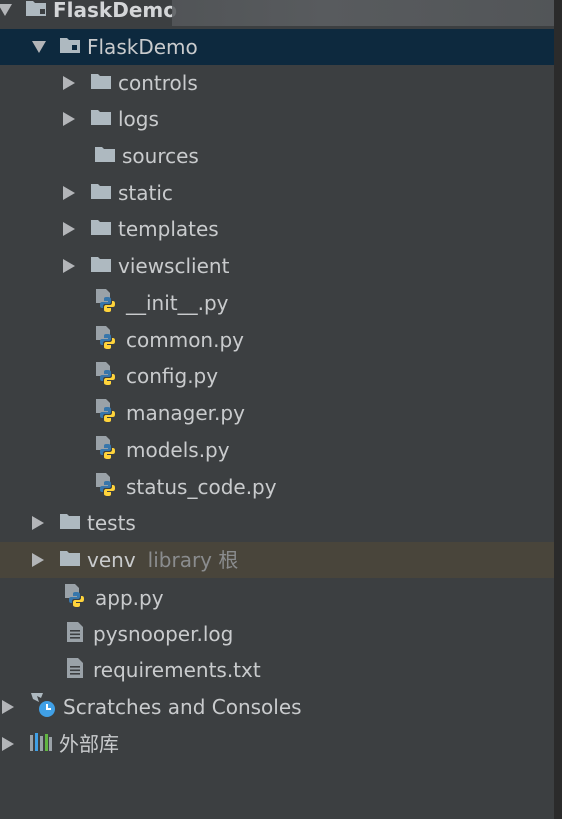 The image size is (562, 819). I want to click on status-code-py-label: status_code.py, so click(201, 487).